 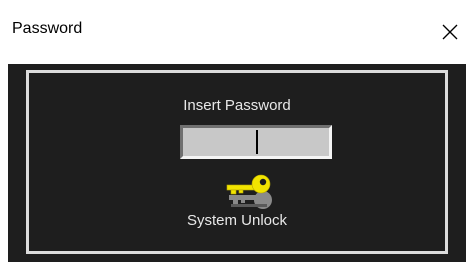 I want to click on window-title: Password, so click(x=47, y=28).